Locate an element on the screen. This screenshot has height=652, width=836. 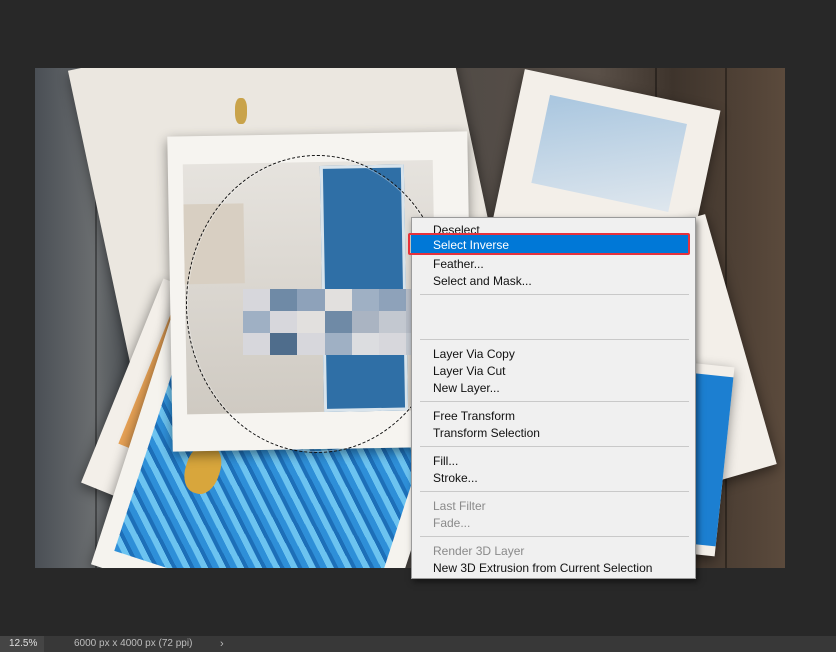
menu-item-layer-via-cut: Layer Via Cut is located at coordinates (469, 371).